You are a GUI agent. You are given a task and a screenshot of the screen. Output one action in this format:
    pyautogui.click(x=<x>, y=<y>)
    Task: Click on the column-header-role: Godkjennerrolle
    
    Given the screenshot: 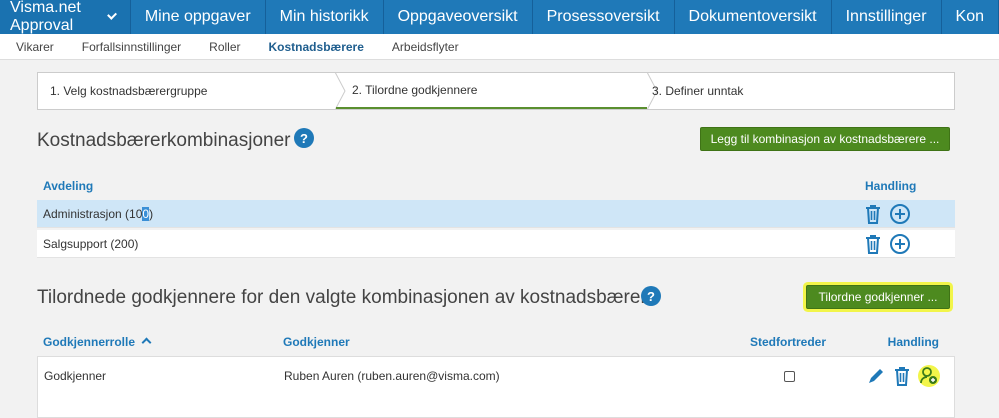 What is the action you would take?
    pyautogui.click(x=160, y=342)
    